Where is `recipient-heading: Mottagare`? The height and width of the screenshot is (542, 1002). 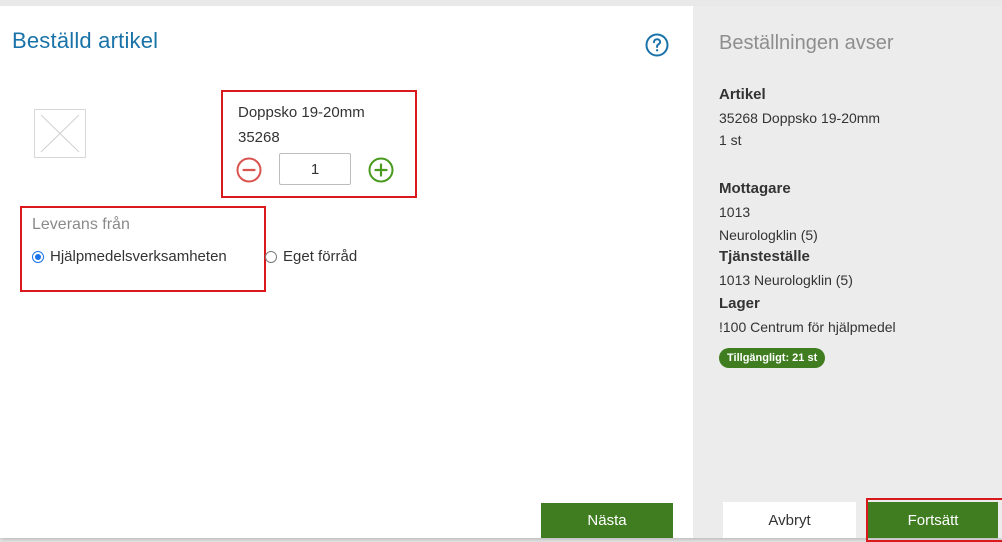 recipient-heading: Mottagare is located at coordinates (755, 188).